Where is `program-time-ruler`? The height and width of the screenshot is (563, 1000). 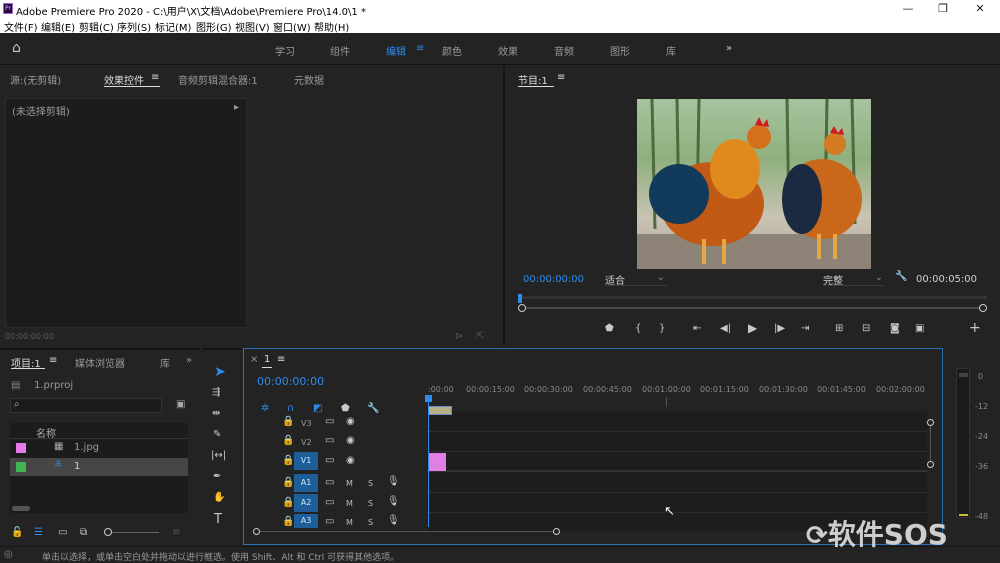 program-time-ruler is located at coordinates (753, 297).